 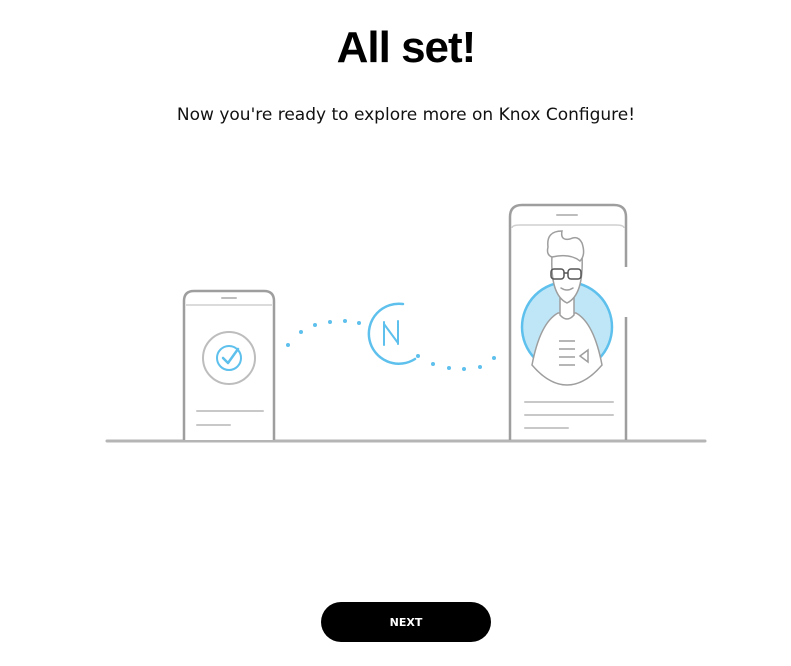 What do you see at coordinates (229, 364) in the screenshot?
I see `phone-with-checkmark-icon` at bounding box center [229, 364].